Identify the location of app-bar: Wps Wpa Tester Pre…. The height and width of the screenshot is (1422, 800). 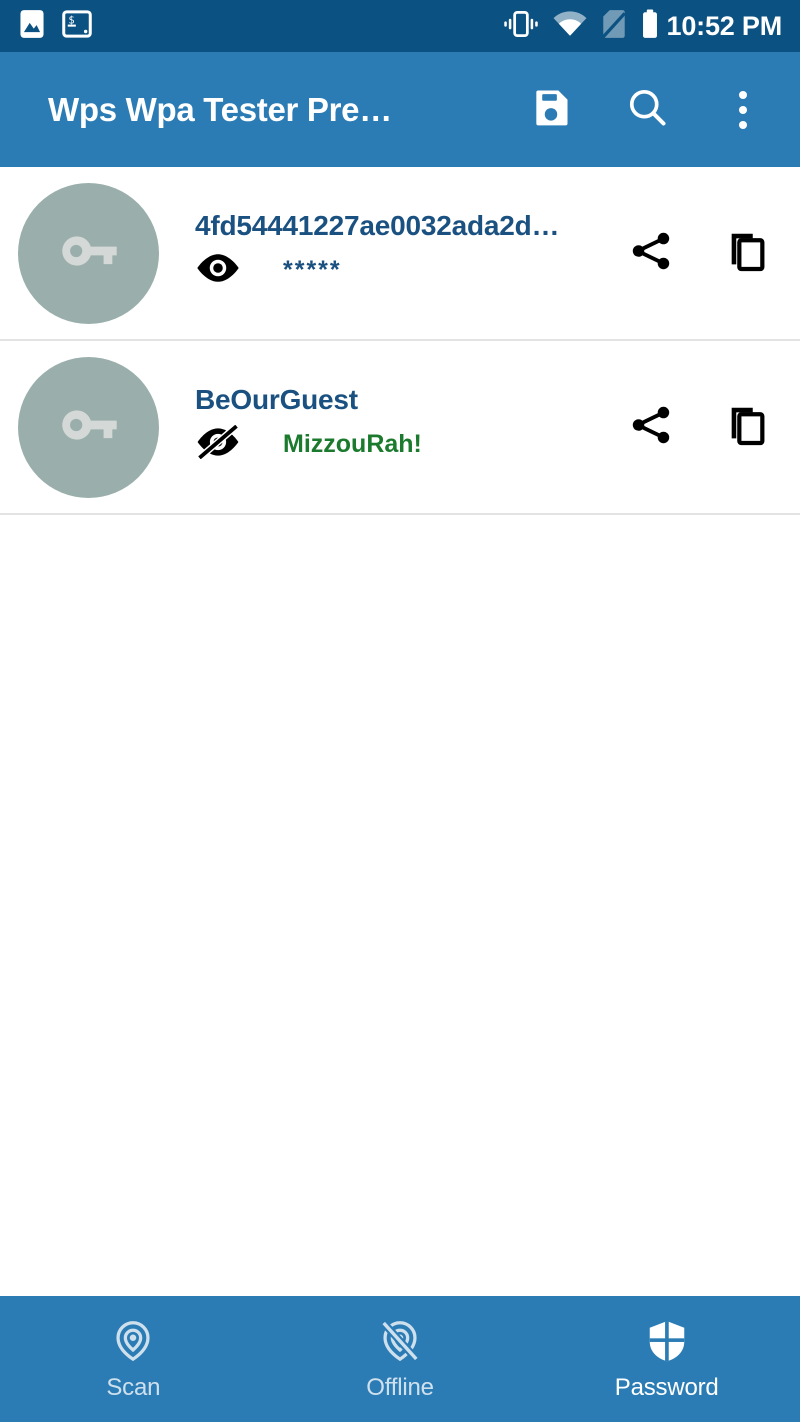
(400, 109).